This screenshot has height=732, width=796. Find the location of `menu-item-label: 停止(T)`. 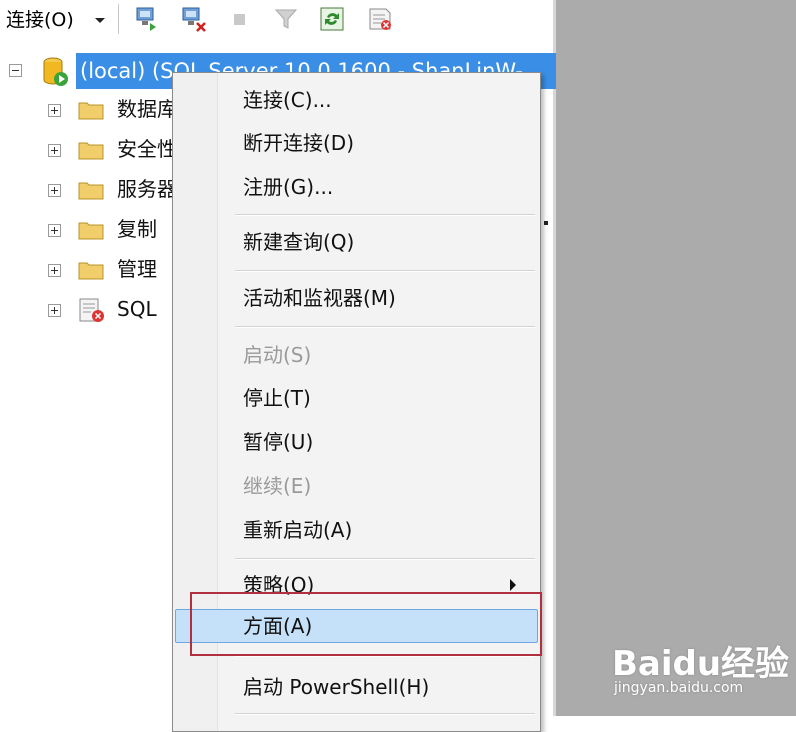

menu-item-label: 停止(T) is located at coordinates (277, 398).